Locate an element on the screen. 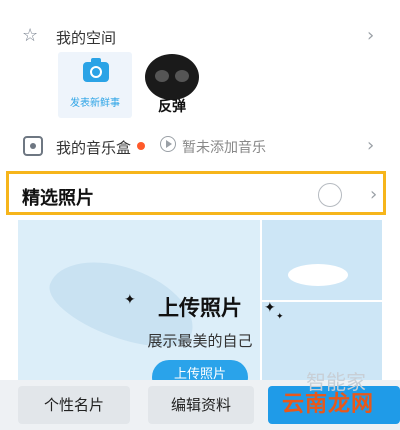  my-space-row: ☆ 我的空间 › is located at coordinates (200, 23).